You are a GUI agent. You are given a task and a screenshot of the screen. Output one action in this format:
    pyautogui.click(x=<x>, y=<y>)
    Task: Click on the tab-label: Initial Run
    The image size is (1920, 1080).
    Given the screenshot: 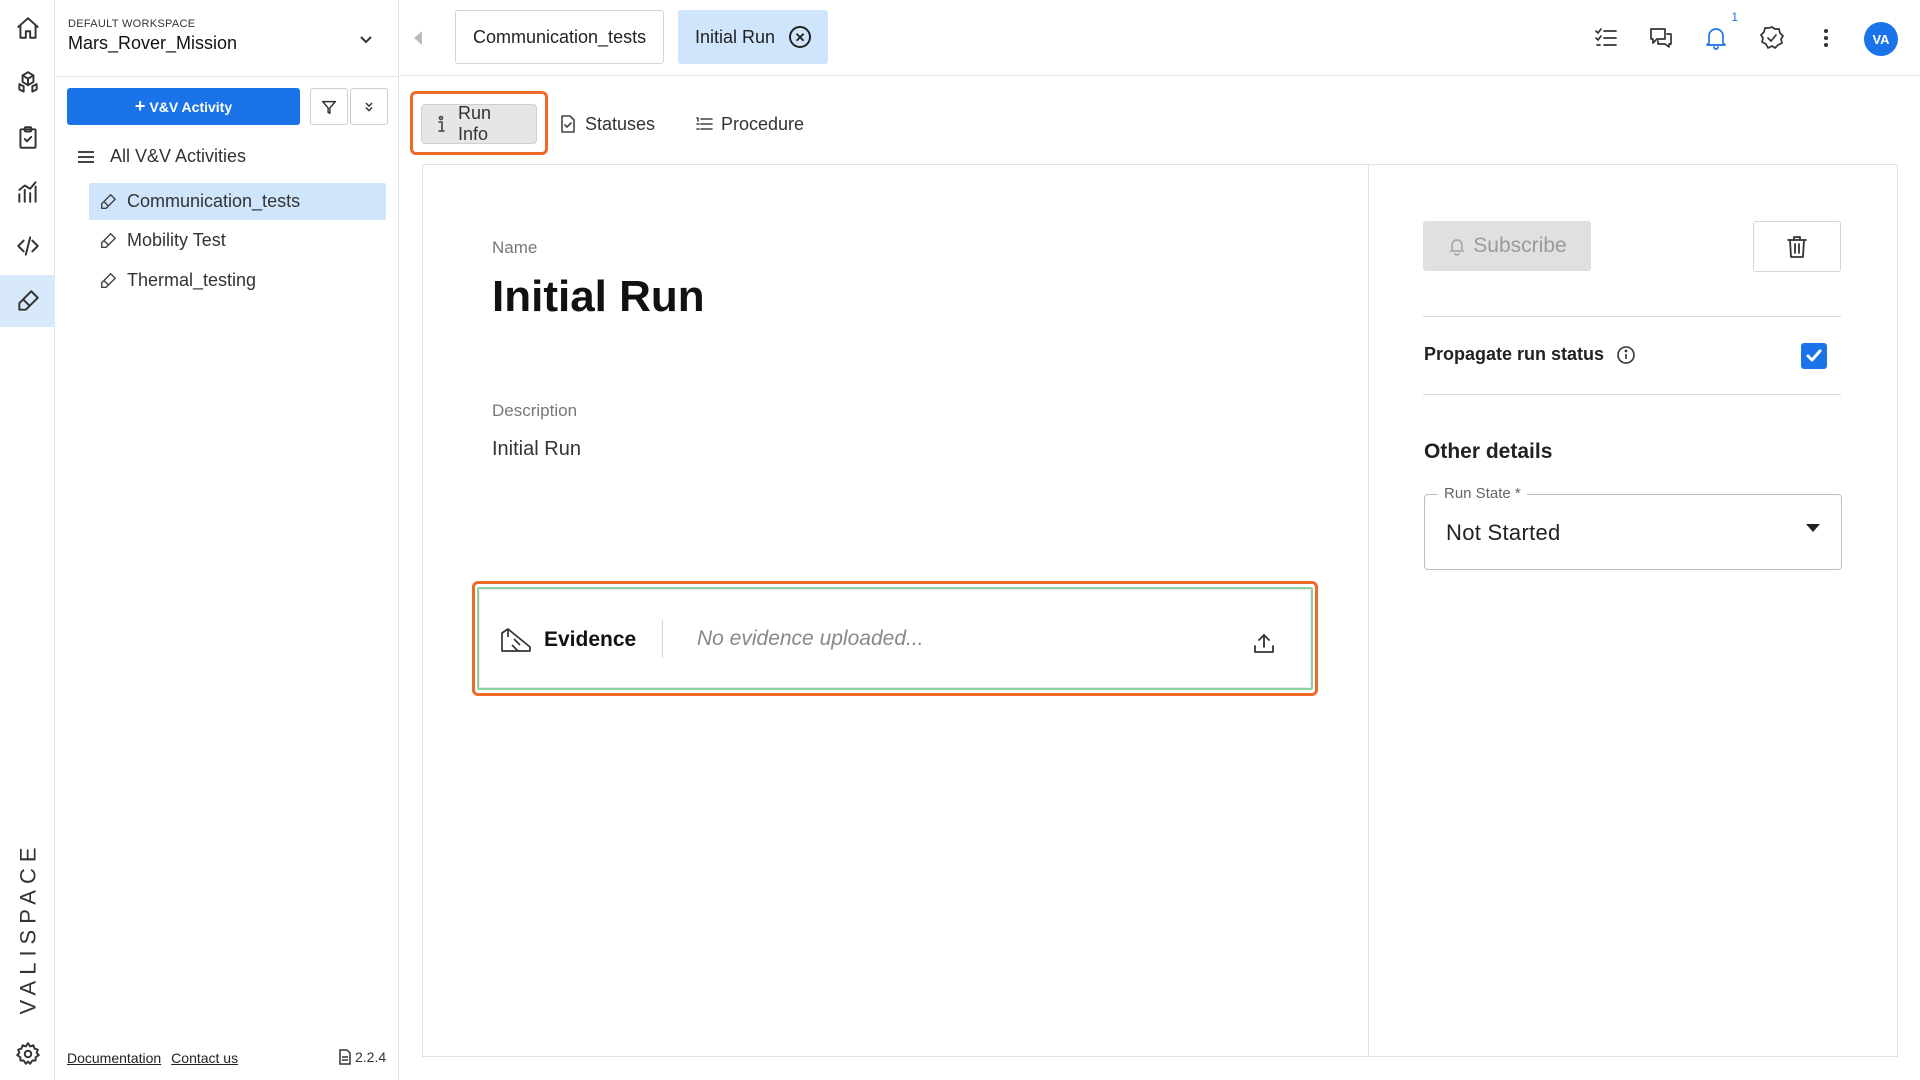 What is the action you would take?
    pyautogui.click(x=735, y=36)
    